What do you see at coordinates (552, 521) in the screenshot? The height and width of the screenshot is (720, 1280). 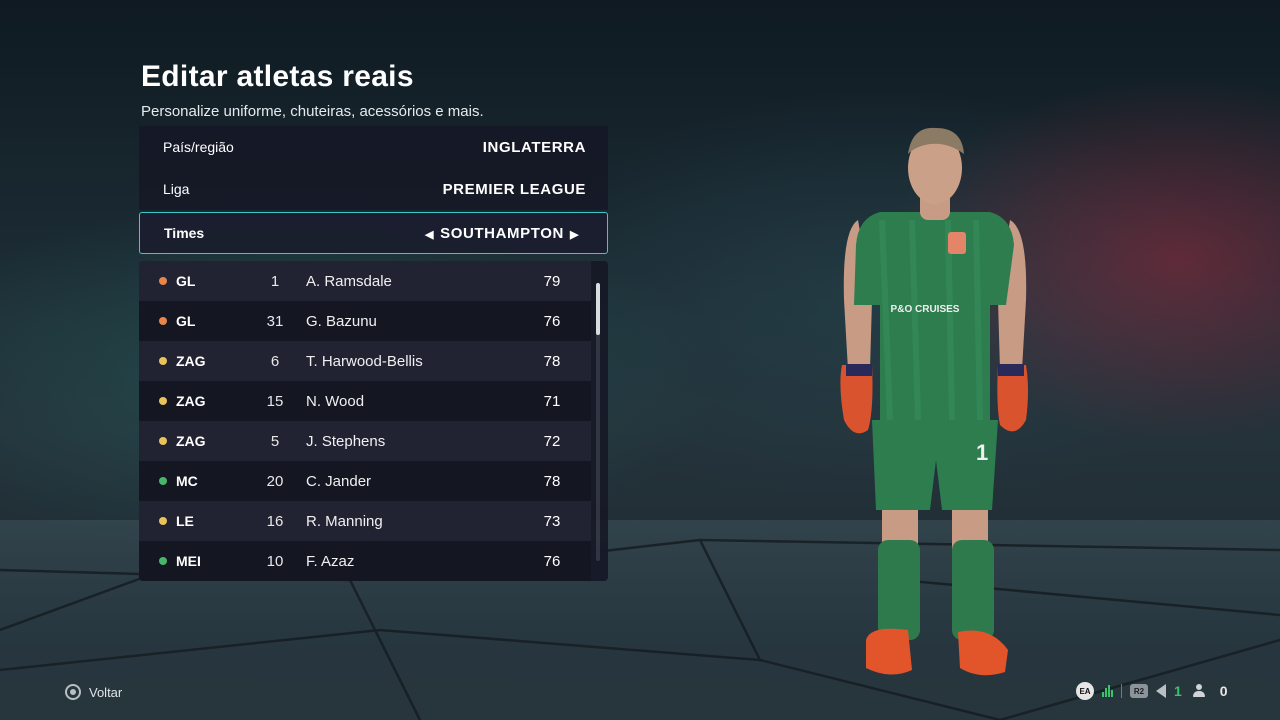 I see `player-rating: 73` at bounding box center [552, 521].